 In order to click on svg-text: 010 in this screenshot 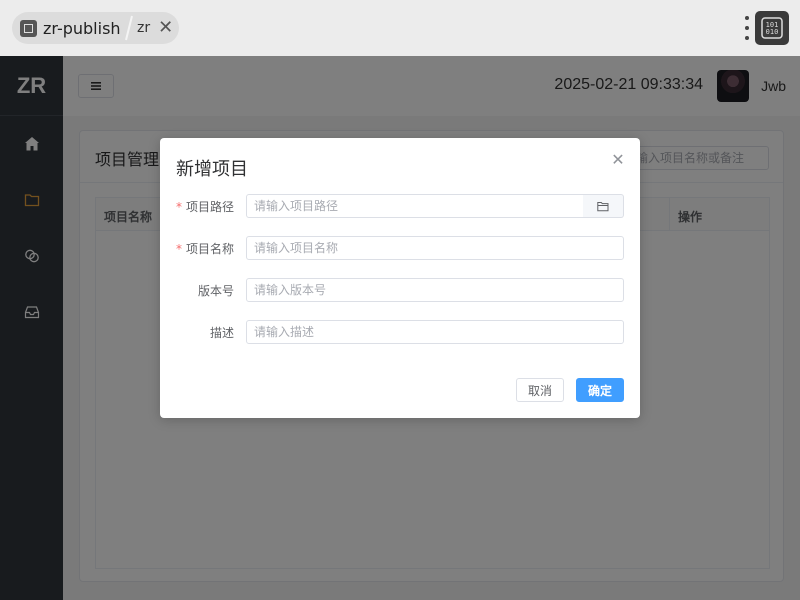, I will do `click(772, 32)`.